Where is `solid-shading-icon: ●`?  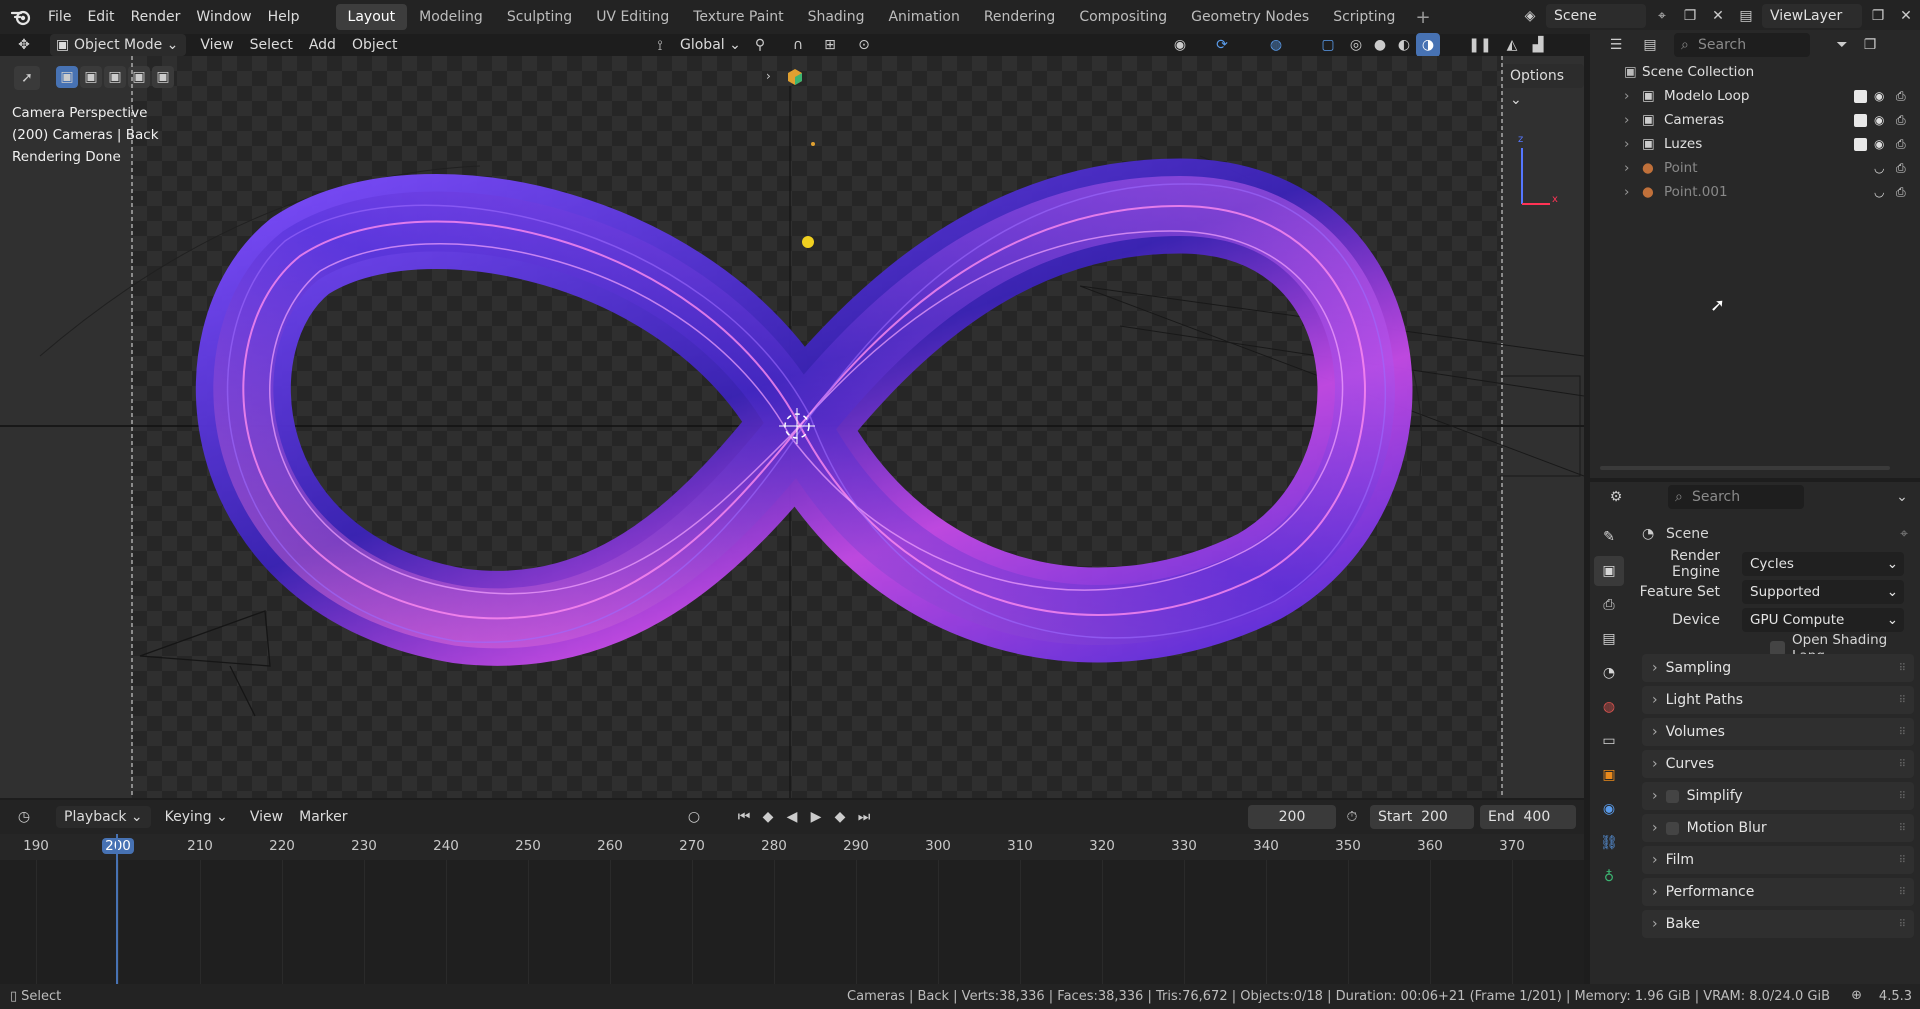
solid-shading-icon: ● is located at coordinates (1380, 45).